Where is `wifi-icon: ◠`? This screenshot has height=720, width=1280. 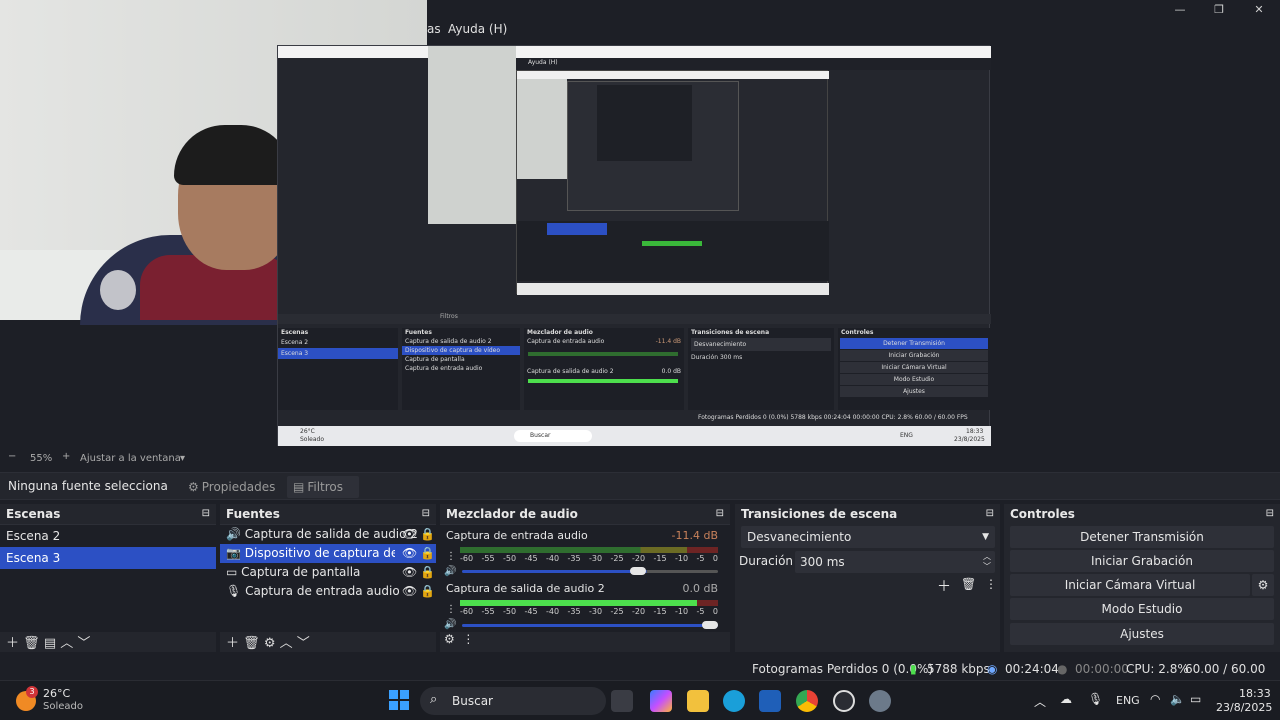 wifi-icon: ◠ is located at coordinates (1155, 699).